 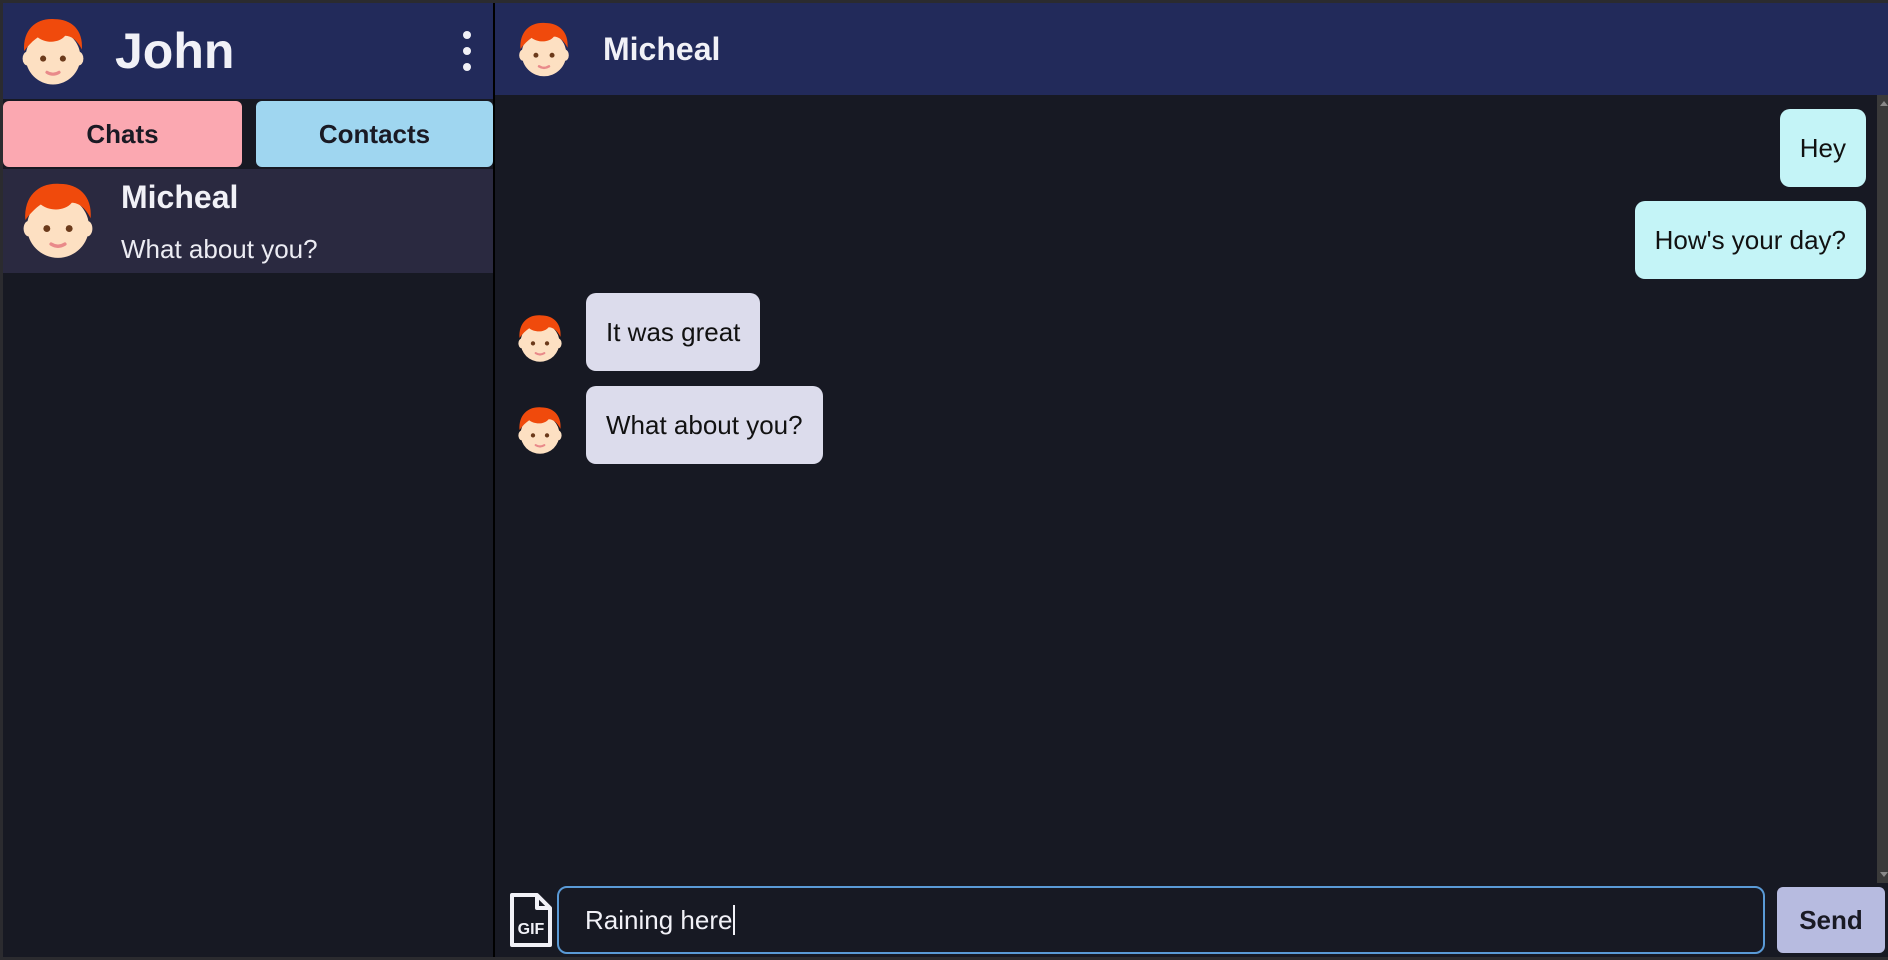 I want to click on chat-list-item: Micheal What about you?, so click(x=248, y=221).